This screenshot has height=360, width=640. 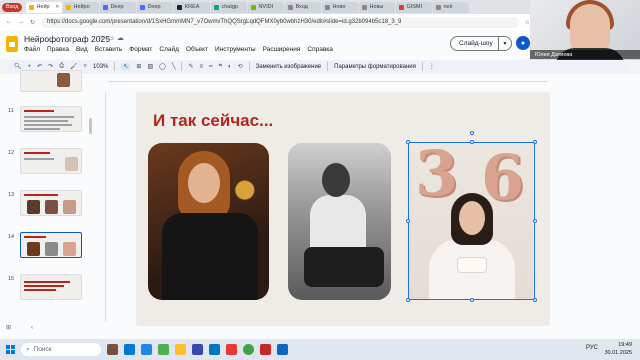 What do you see at coordinates (126, 66) in the screenshot?
I see `select-cursor-icon: ↖` at bounding box center [126, 66].